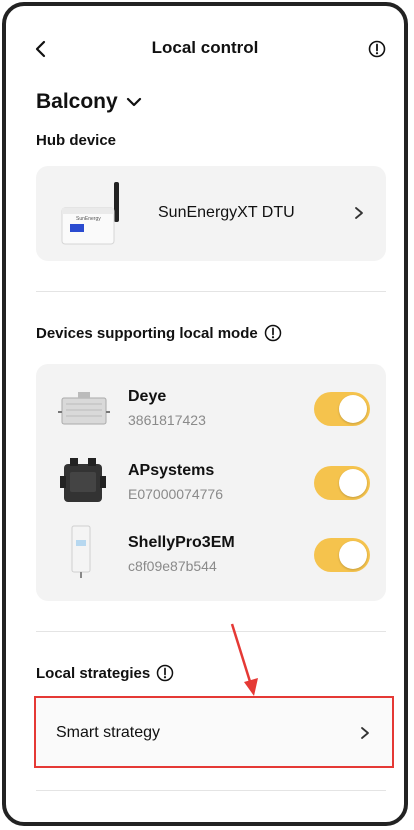  I want to click on device-name: APsystems, so click(171, 470).